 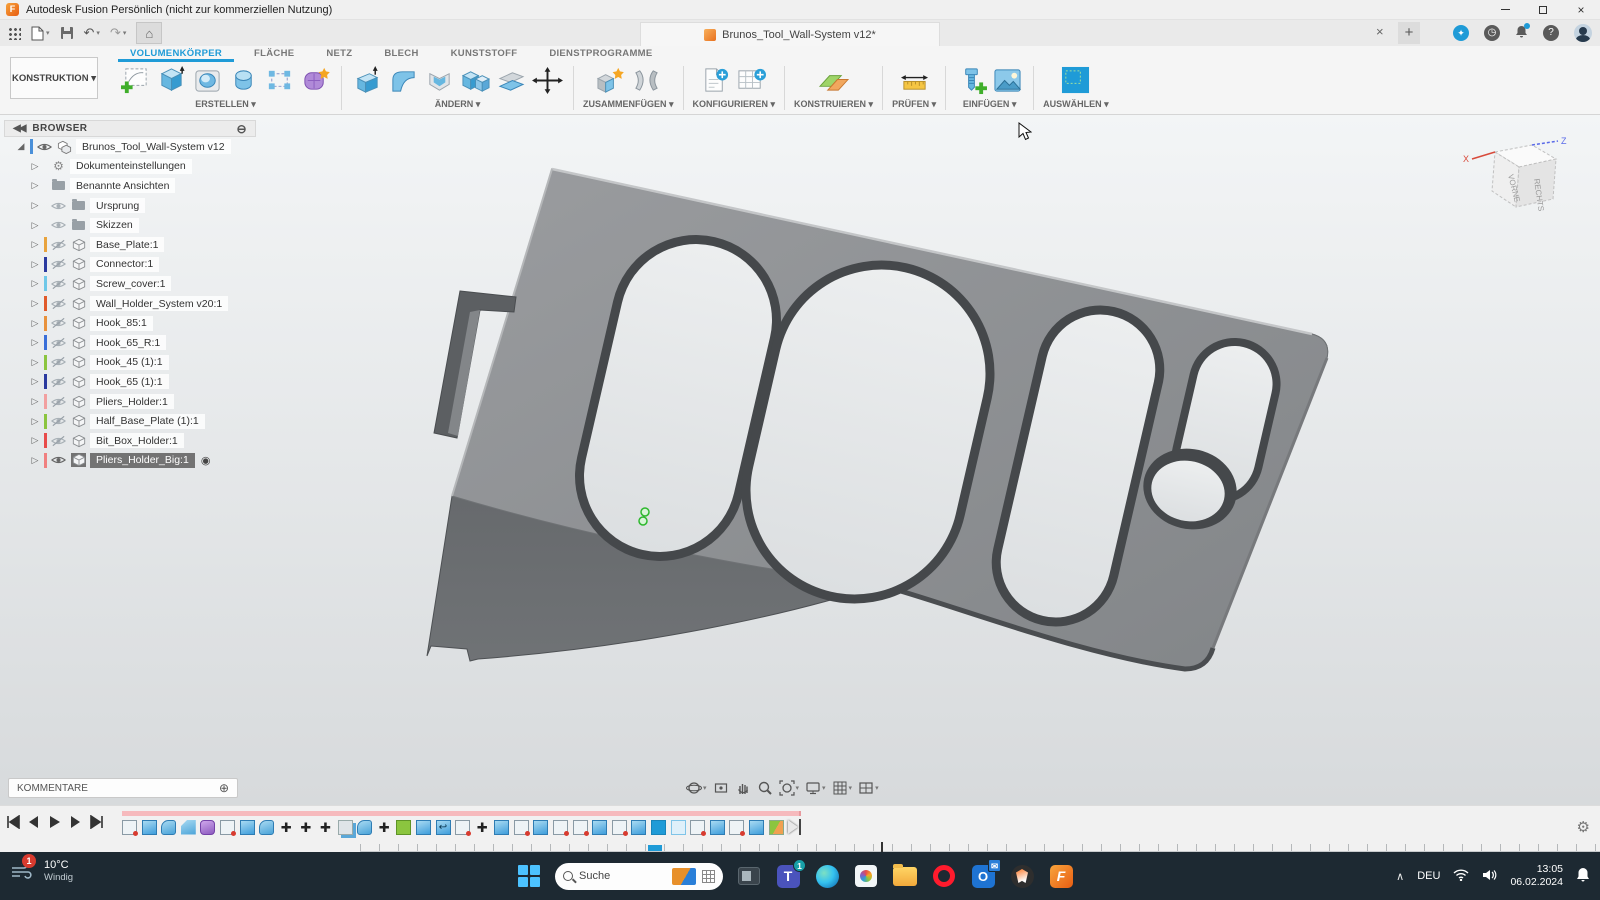 I want to click on browser-item-label: Base_Plate:1, so click(x=127, y=245).